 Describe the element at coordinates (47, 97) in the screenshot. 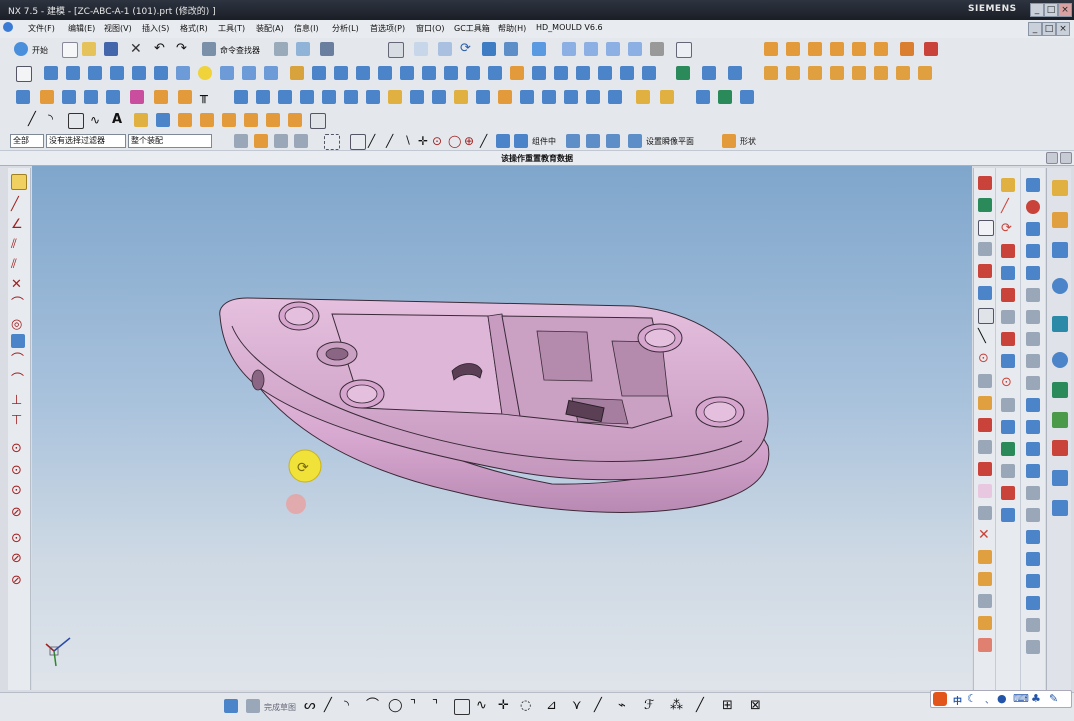

I see `through-mesh-icon` at that location.